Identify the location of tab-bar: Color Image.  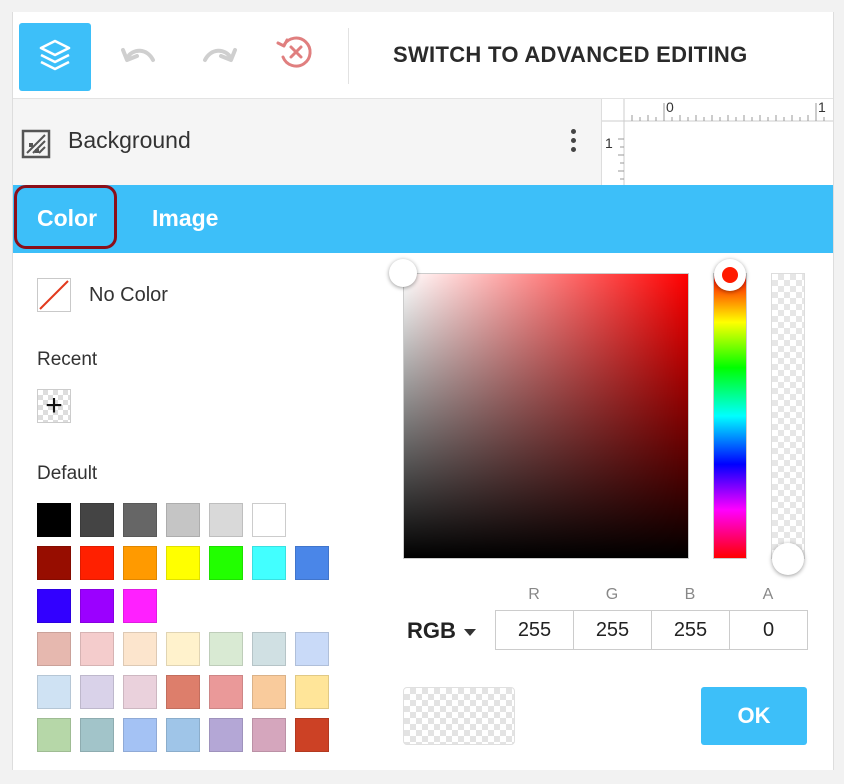
(423, 219).